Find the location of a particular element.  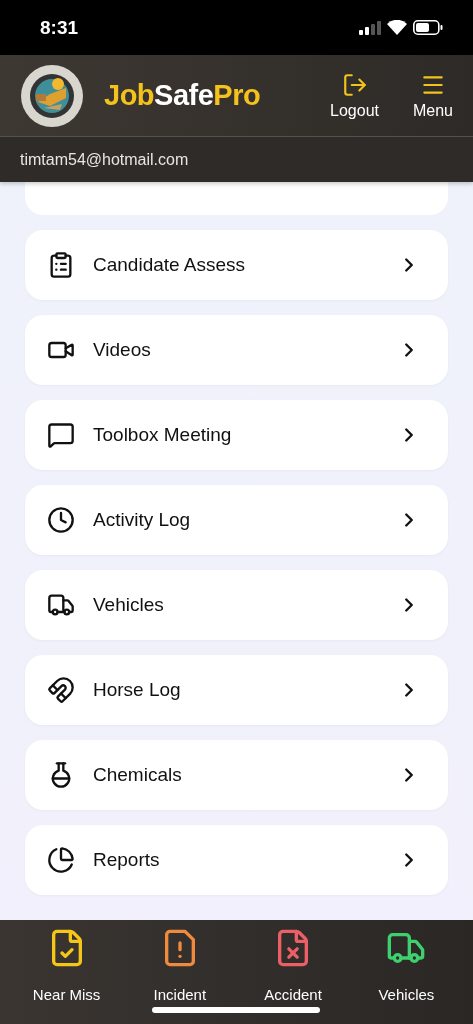

signal-icon is located at coordinates (370, 27).